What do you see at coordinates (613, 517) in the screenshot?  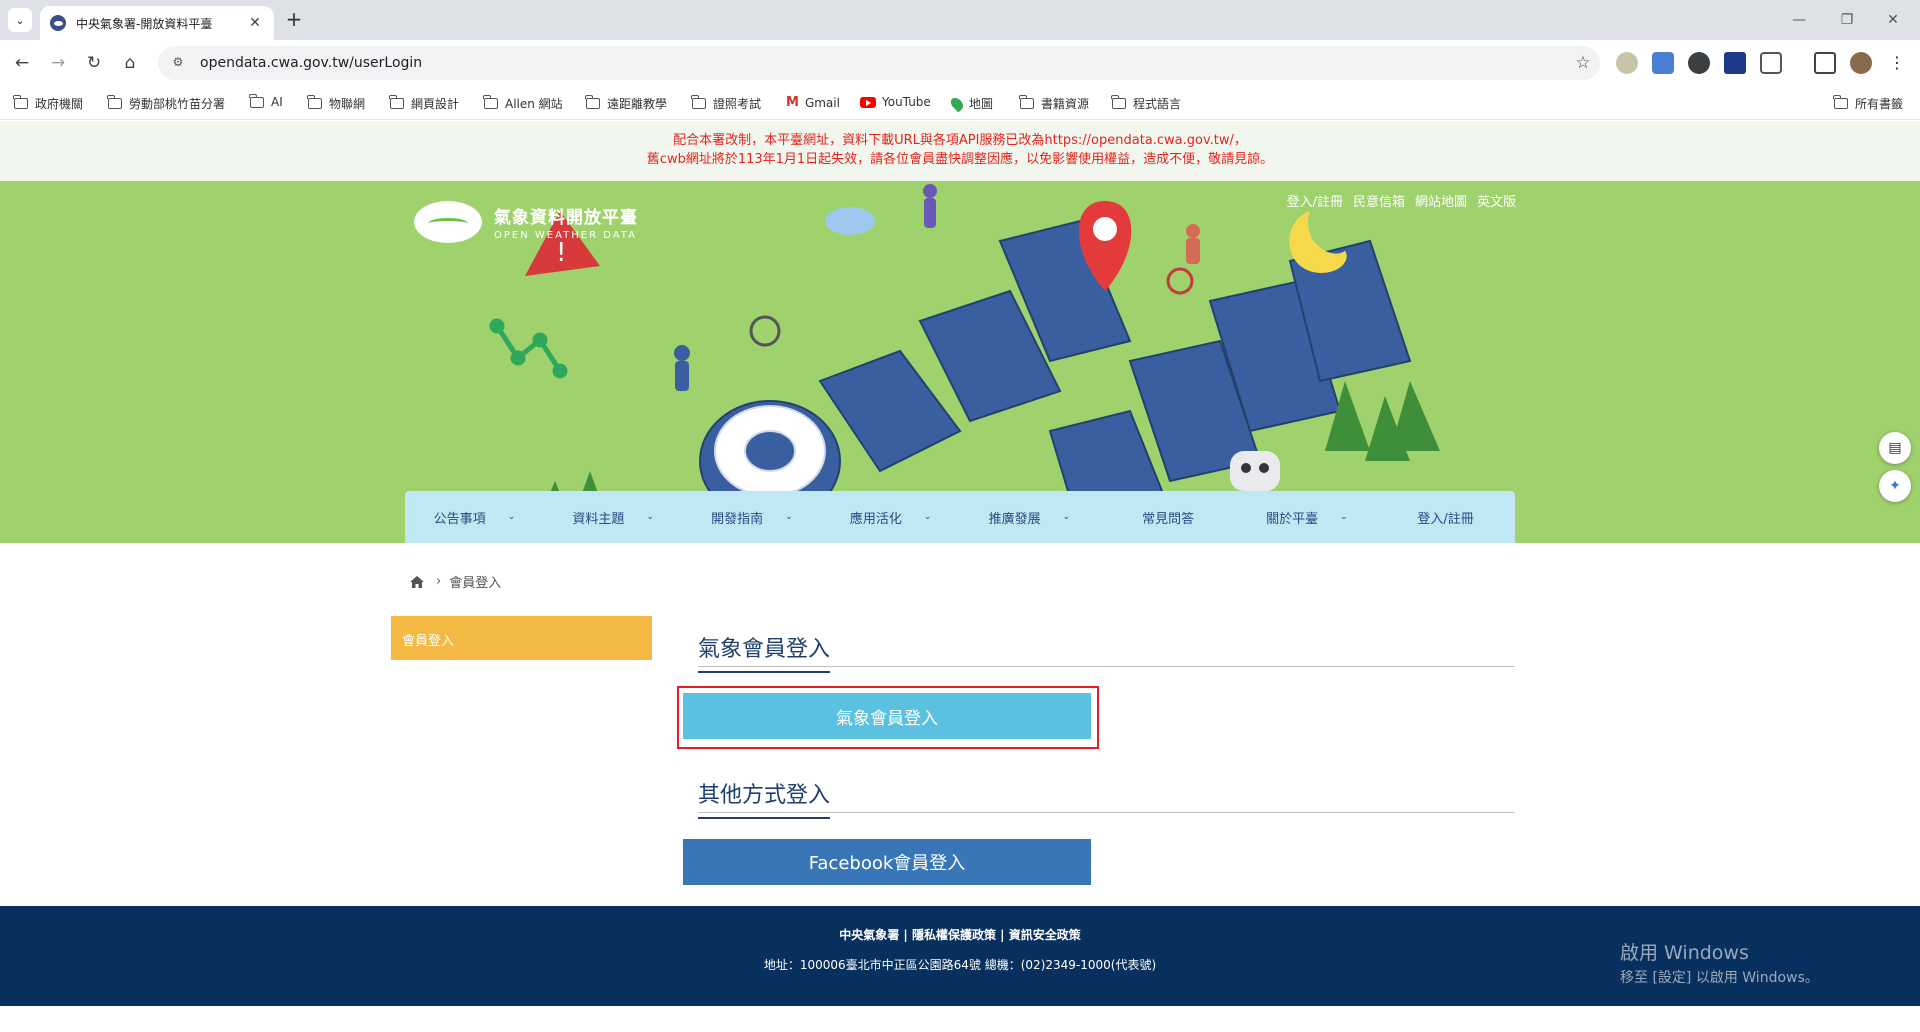 I see `nav-item-data-topics: 資料主題 ⌄` at bounding box center [613, 517].